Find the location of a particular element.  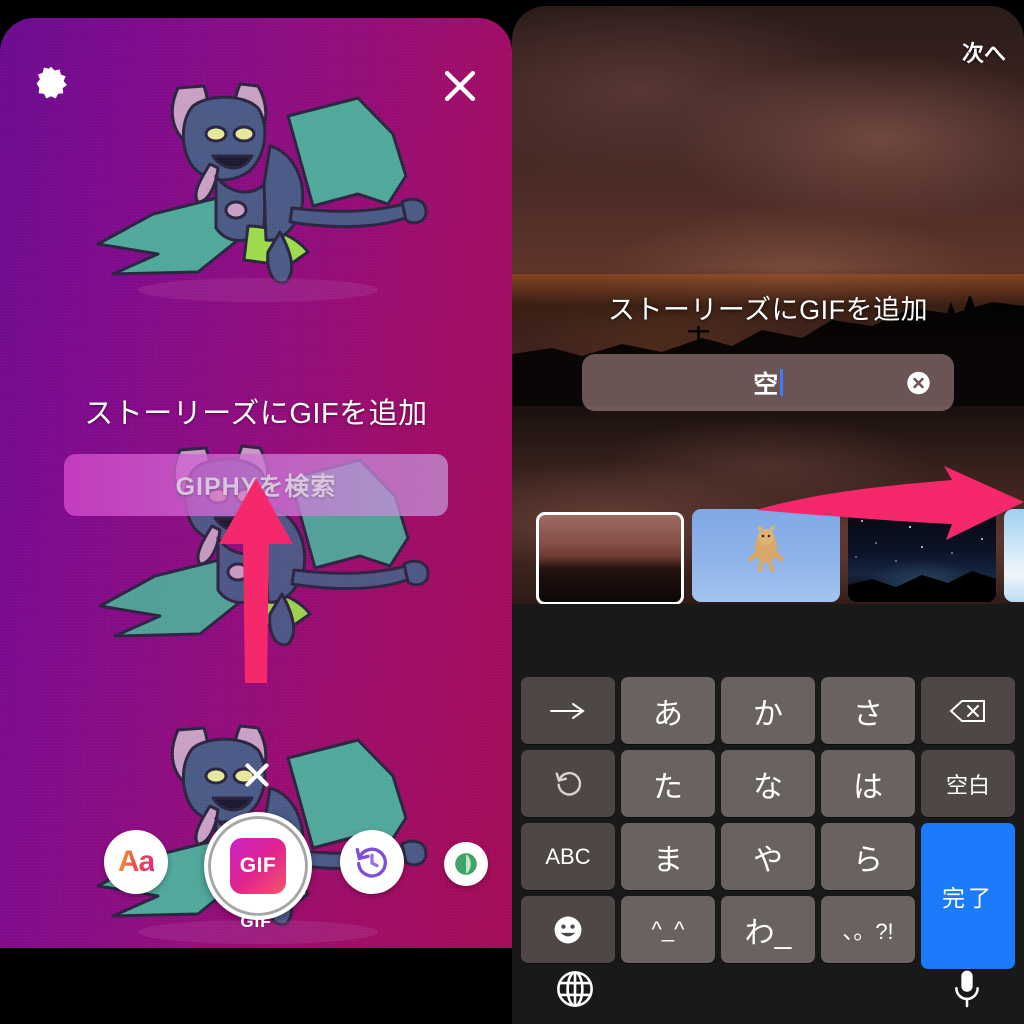

keyboard-row: ABC ま や ら 完了 is located at coordinates (768, 894).